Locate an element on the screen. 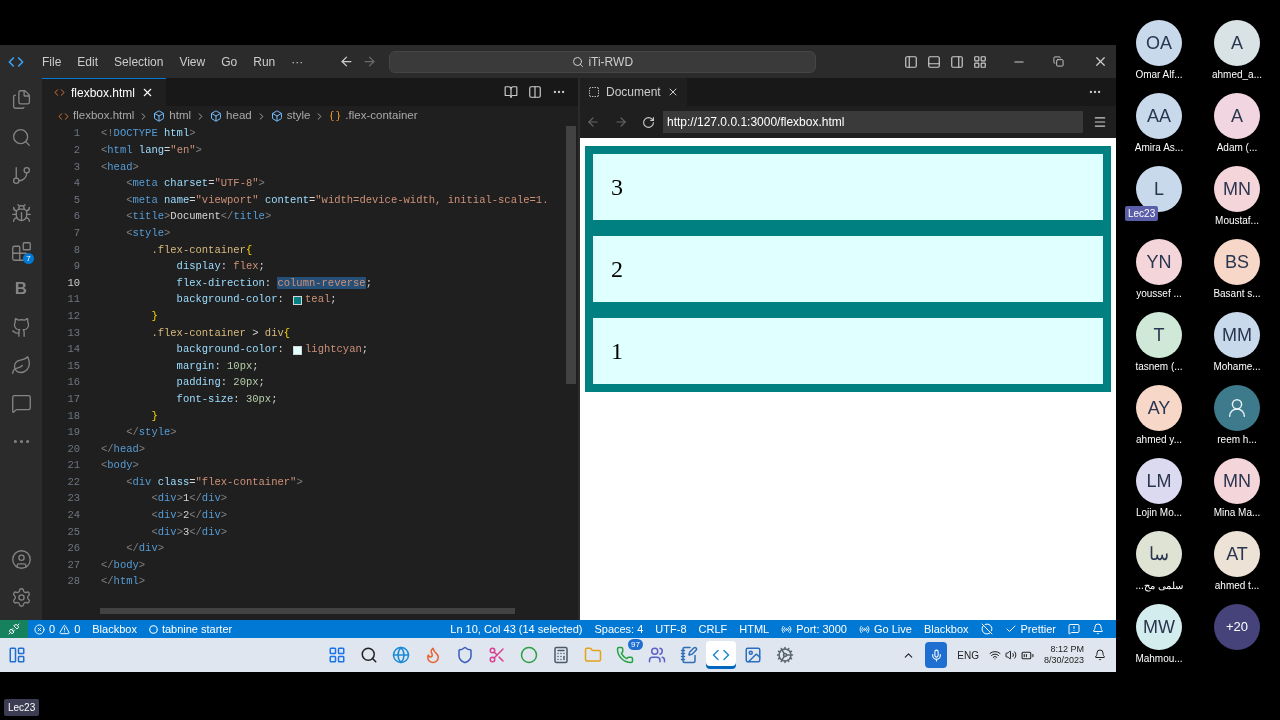 The width and height of the screenshot is (1280, 720). bell-icon is located at coordinates (1098, 629).